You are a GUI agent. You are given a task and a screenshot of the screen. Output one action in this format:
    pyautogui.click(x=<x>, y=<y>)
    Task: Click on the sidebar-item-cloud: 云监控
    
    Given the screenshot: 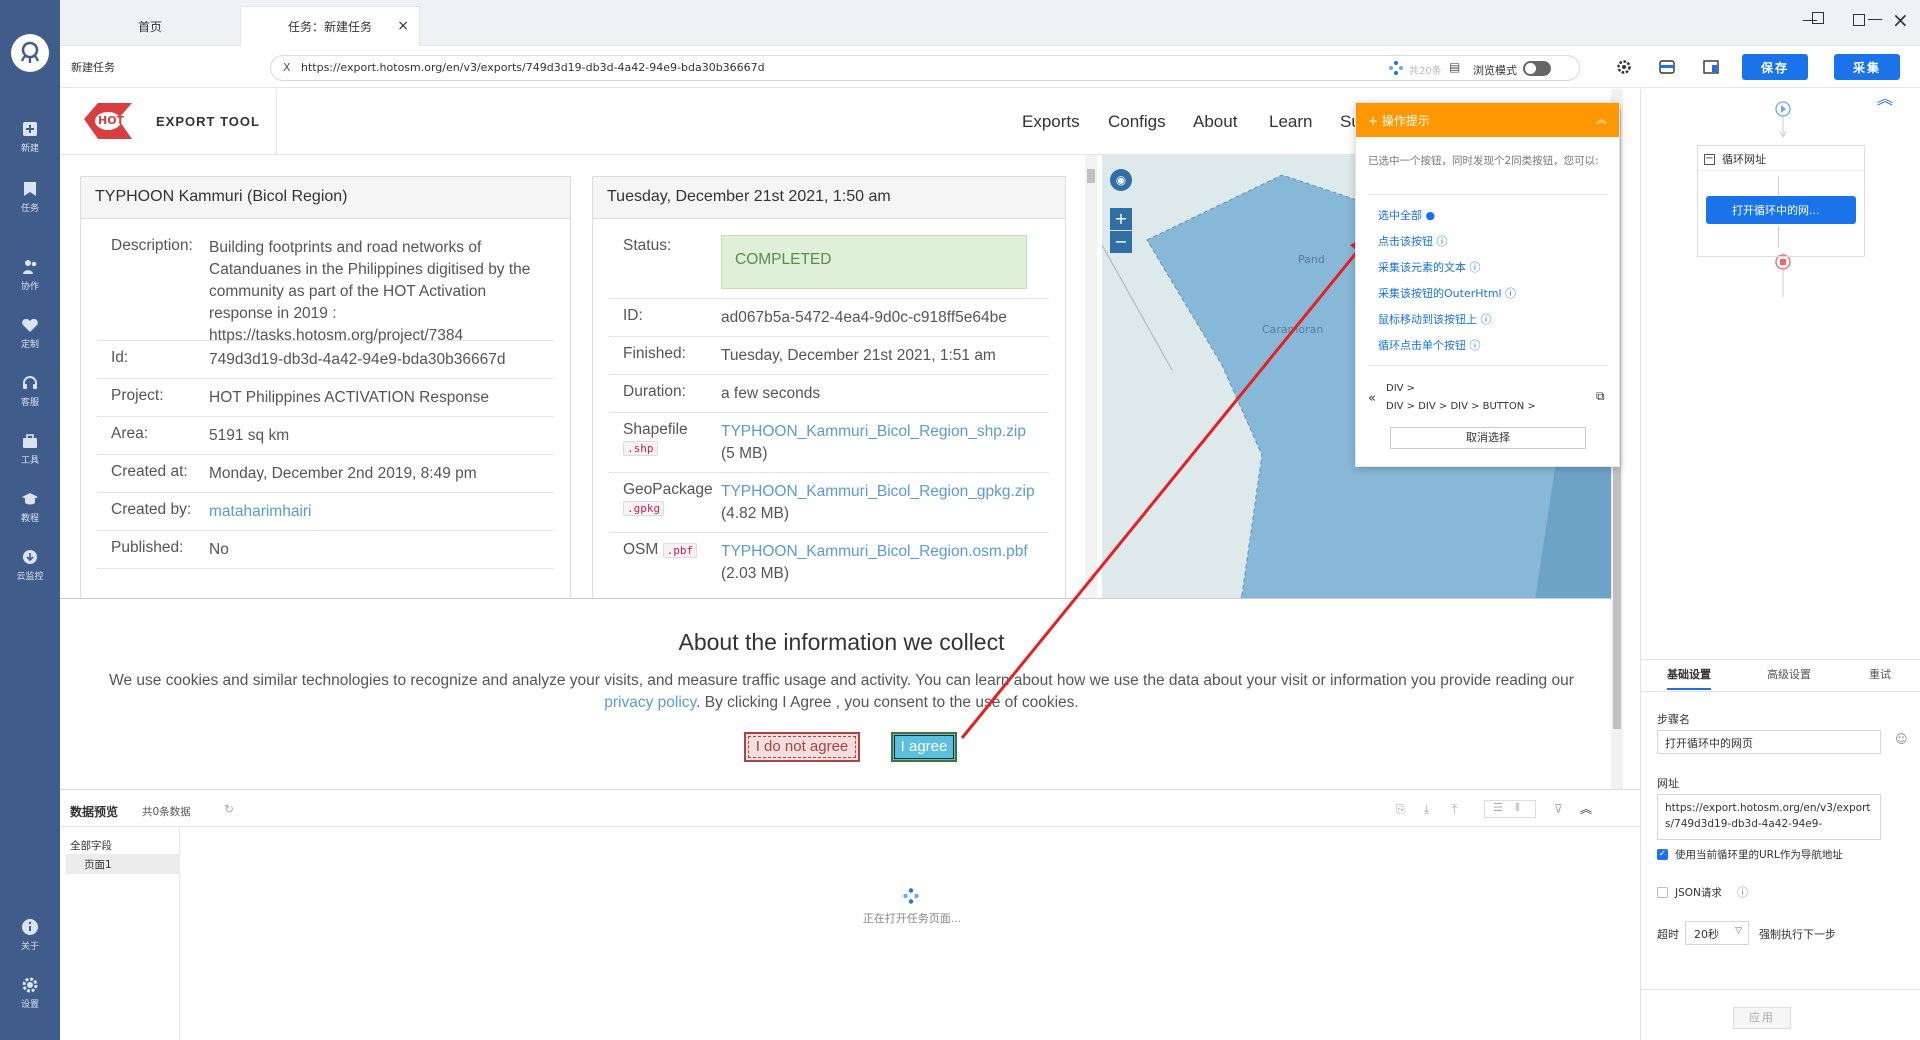 What is the action you would take?
    pyautogui.click(x=30, y=569)
    